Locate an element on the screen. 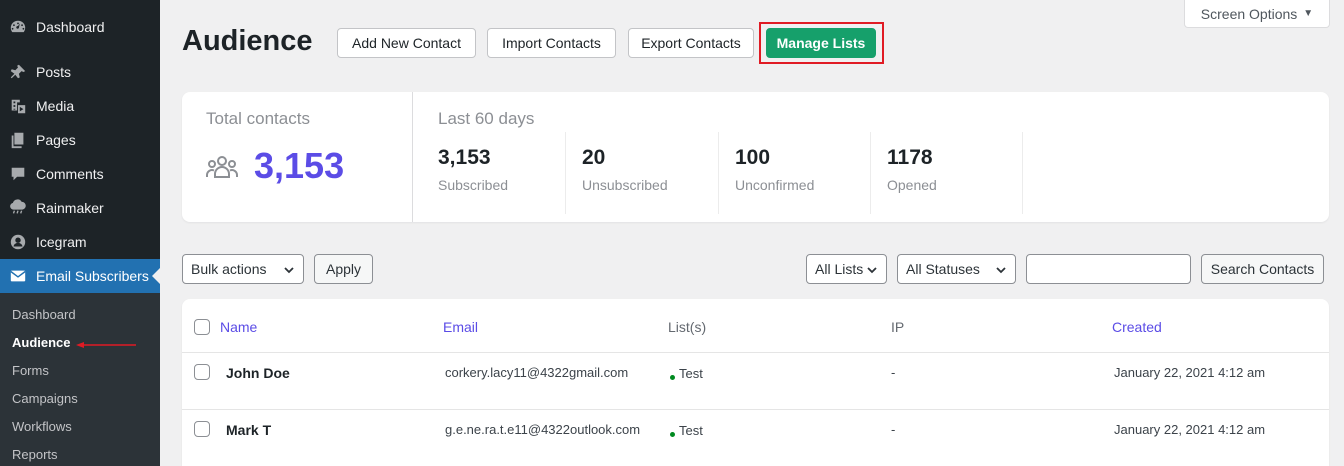 This screenshot has height=466, width=1344. all-statuses-select: All Statuses is located at coordinates (956, 269).